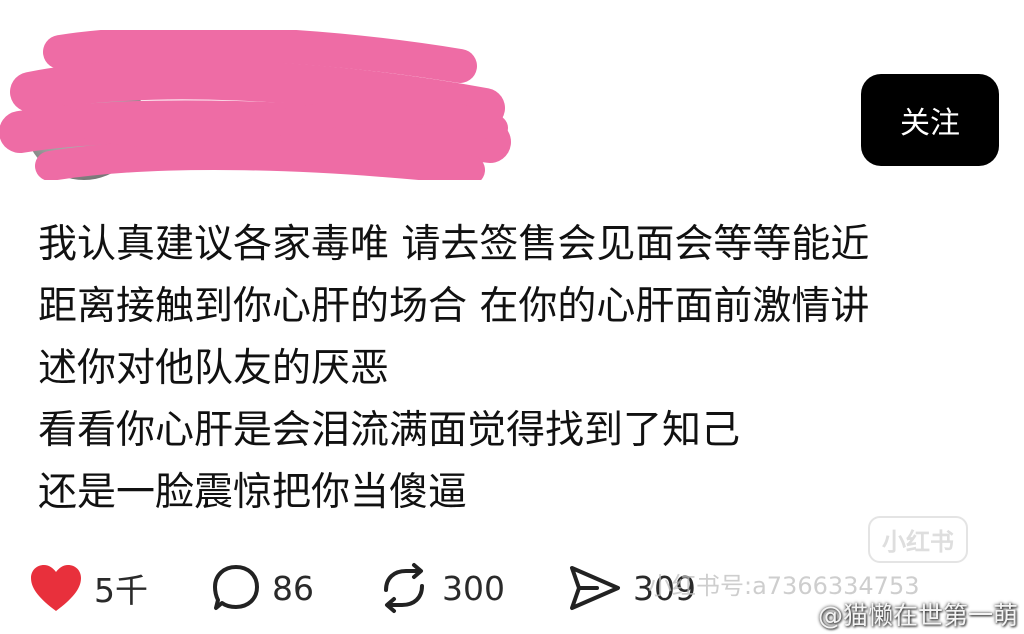 The image size is (1024, 634). Describe the element at coordinates (918, 615) in the screenshot. I see `weibo-handle: @猫懒在世第一萌` at that location.